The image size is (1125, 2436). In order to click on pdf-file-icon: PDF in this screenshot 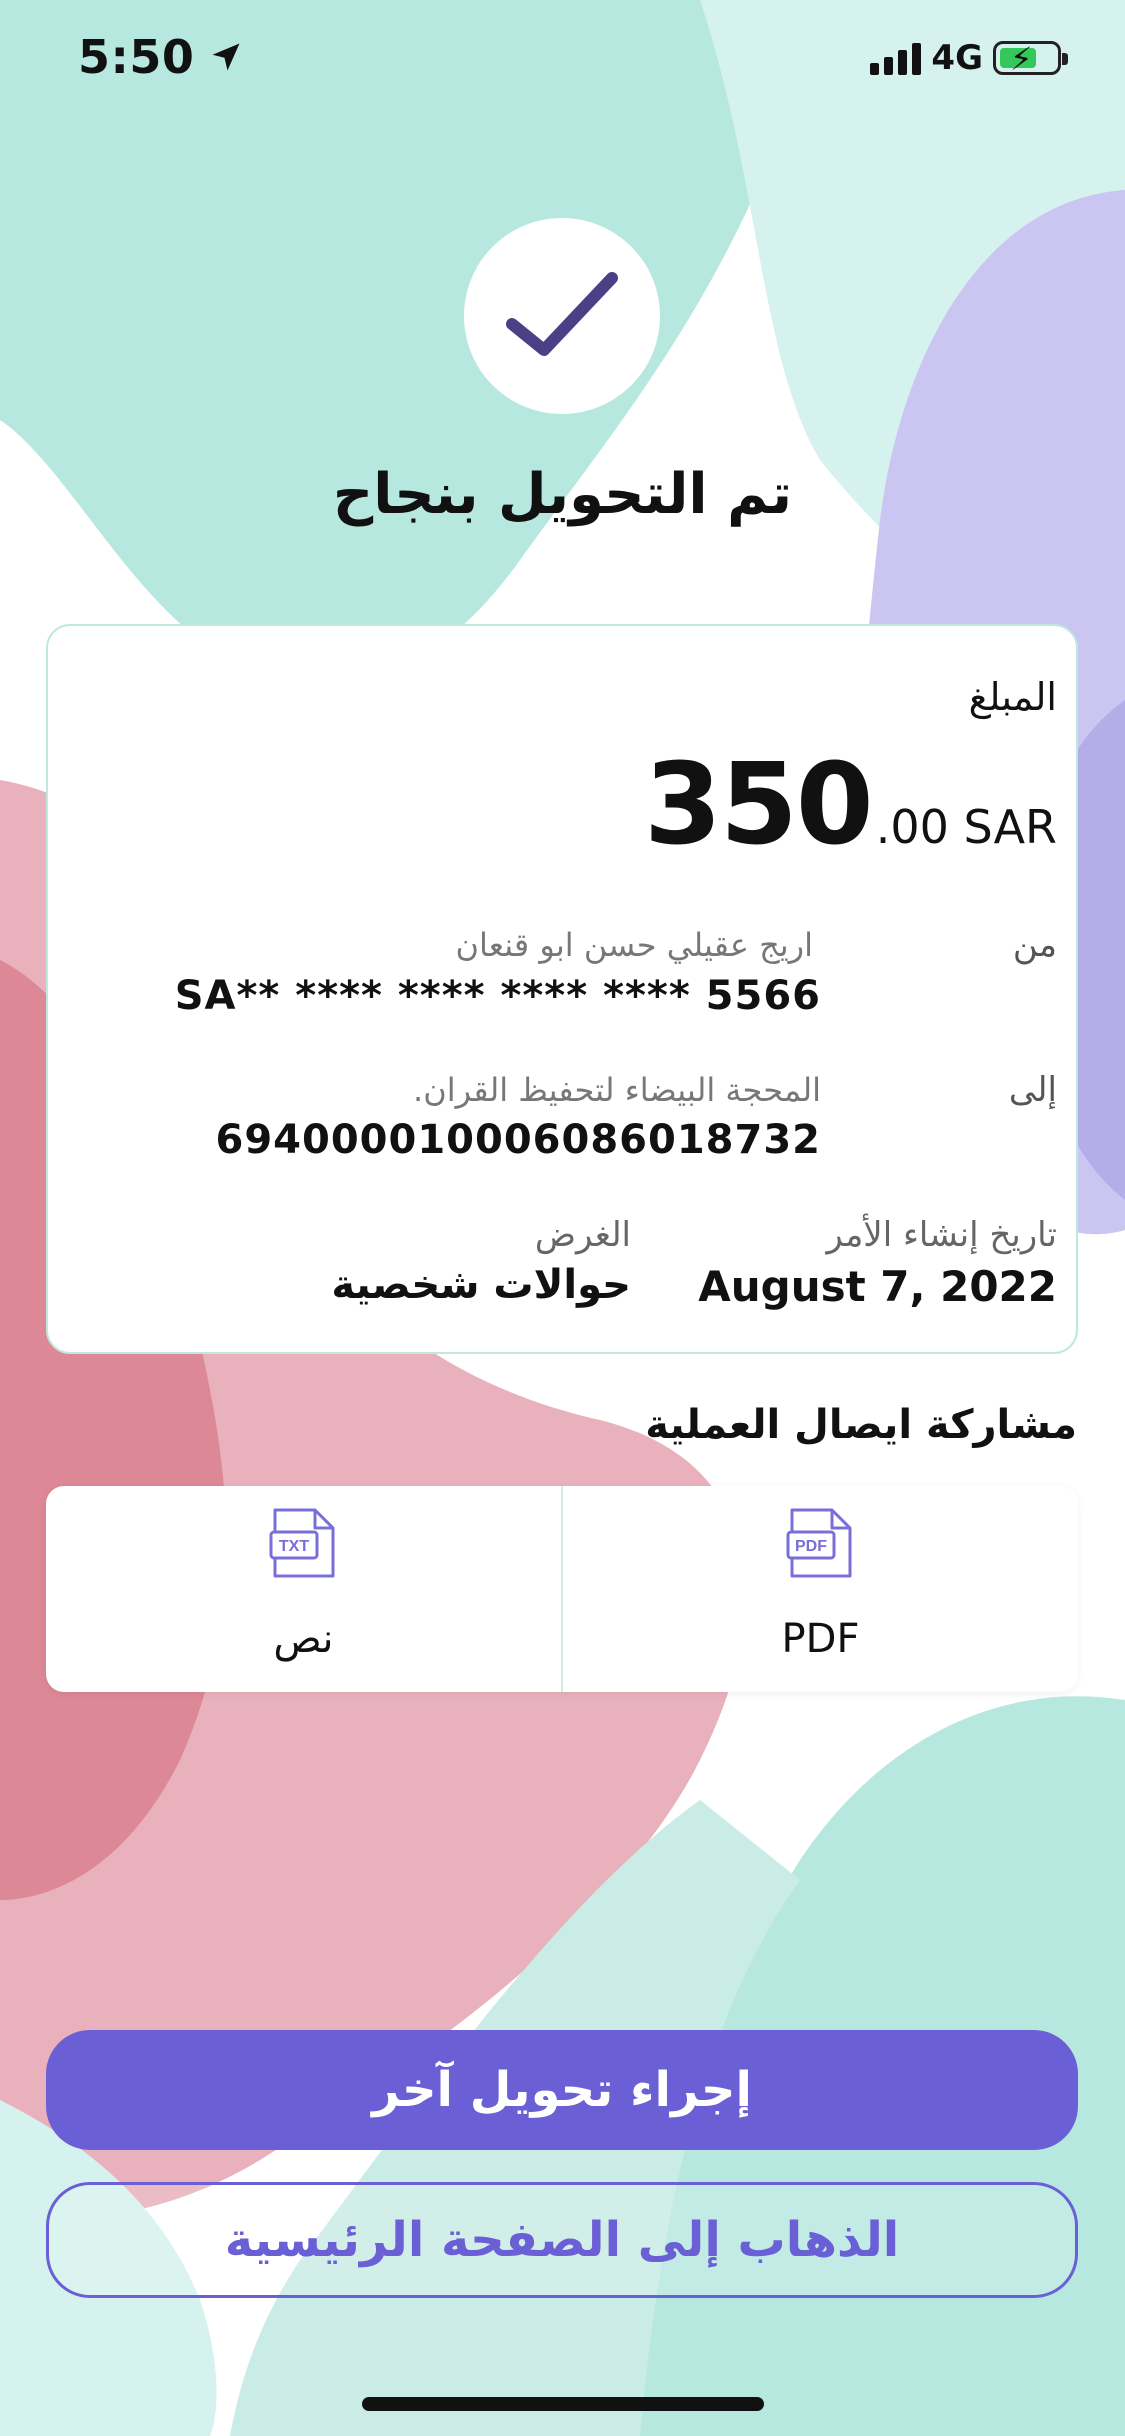, I will do `click(818, 1543)`.